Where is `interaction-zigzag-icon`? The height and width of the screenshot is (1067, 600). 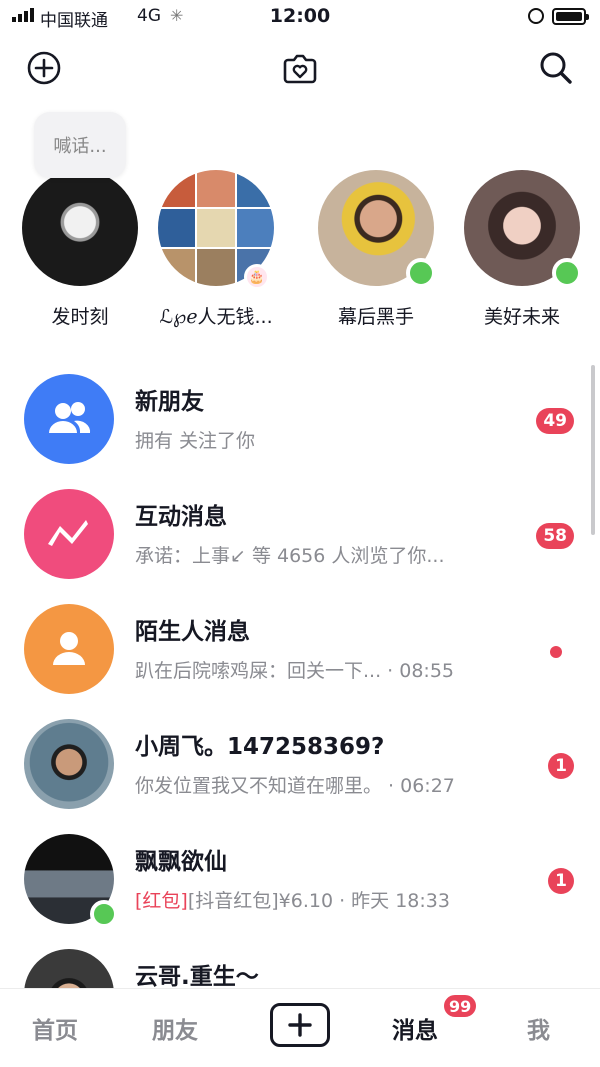
interaction-zigzag-icon is located at coordinates (68, 533).